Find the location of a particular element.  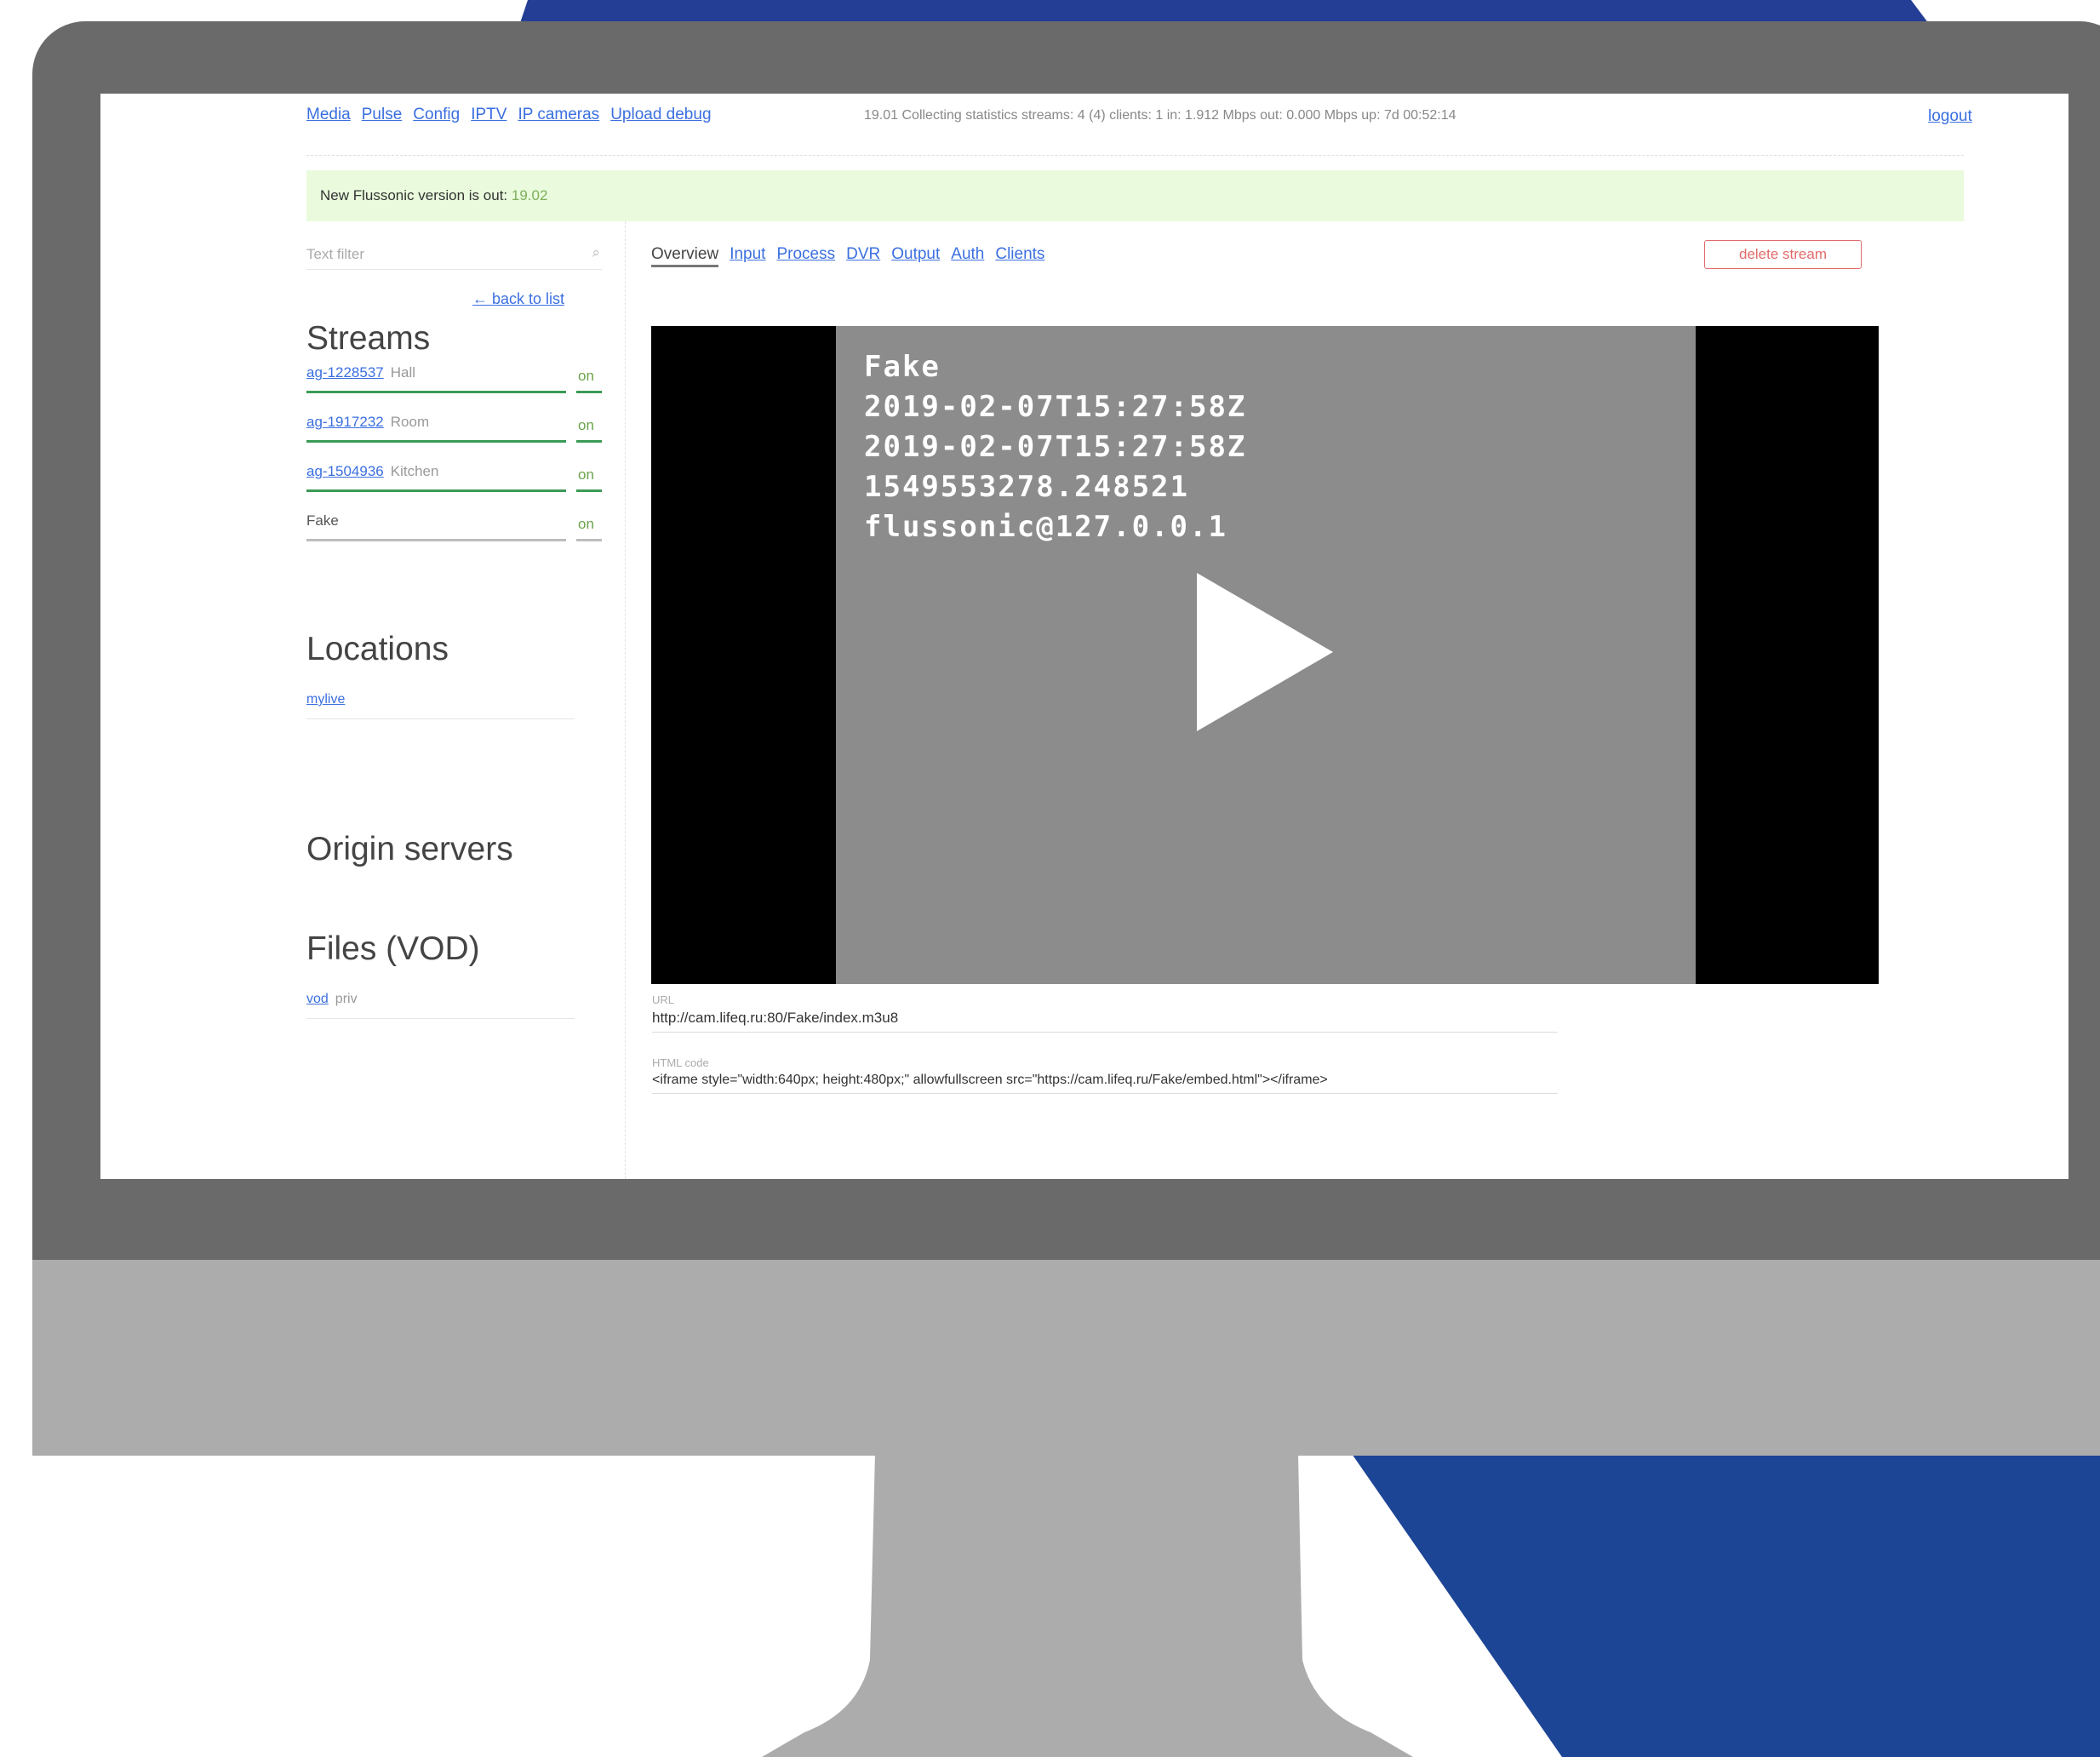

files-vod-heading: Files (VOD) is located at coordinates (393, 948).